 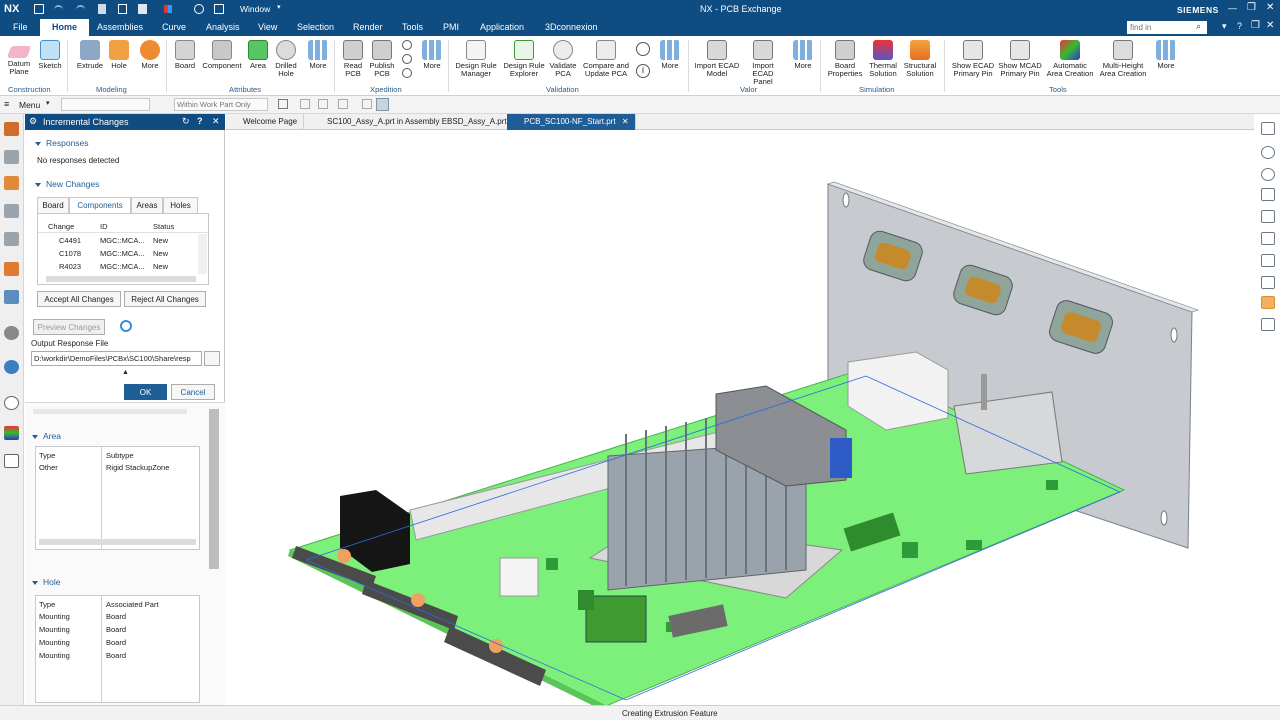 What do you see at coordinates (214, 489) in the screenshot?
I see `panel-scrollbar` at bounding box center [214, 489].